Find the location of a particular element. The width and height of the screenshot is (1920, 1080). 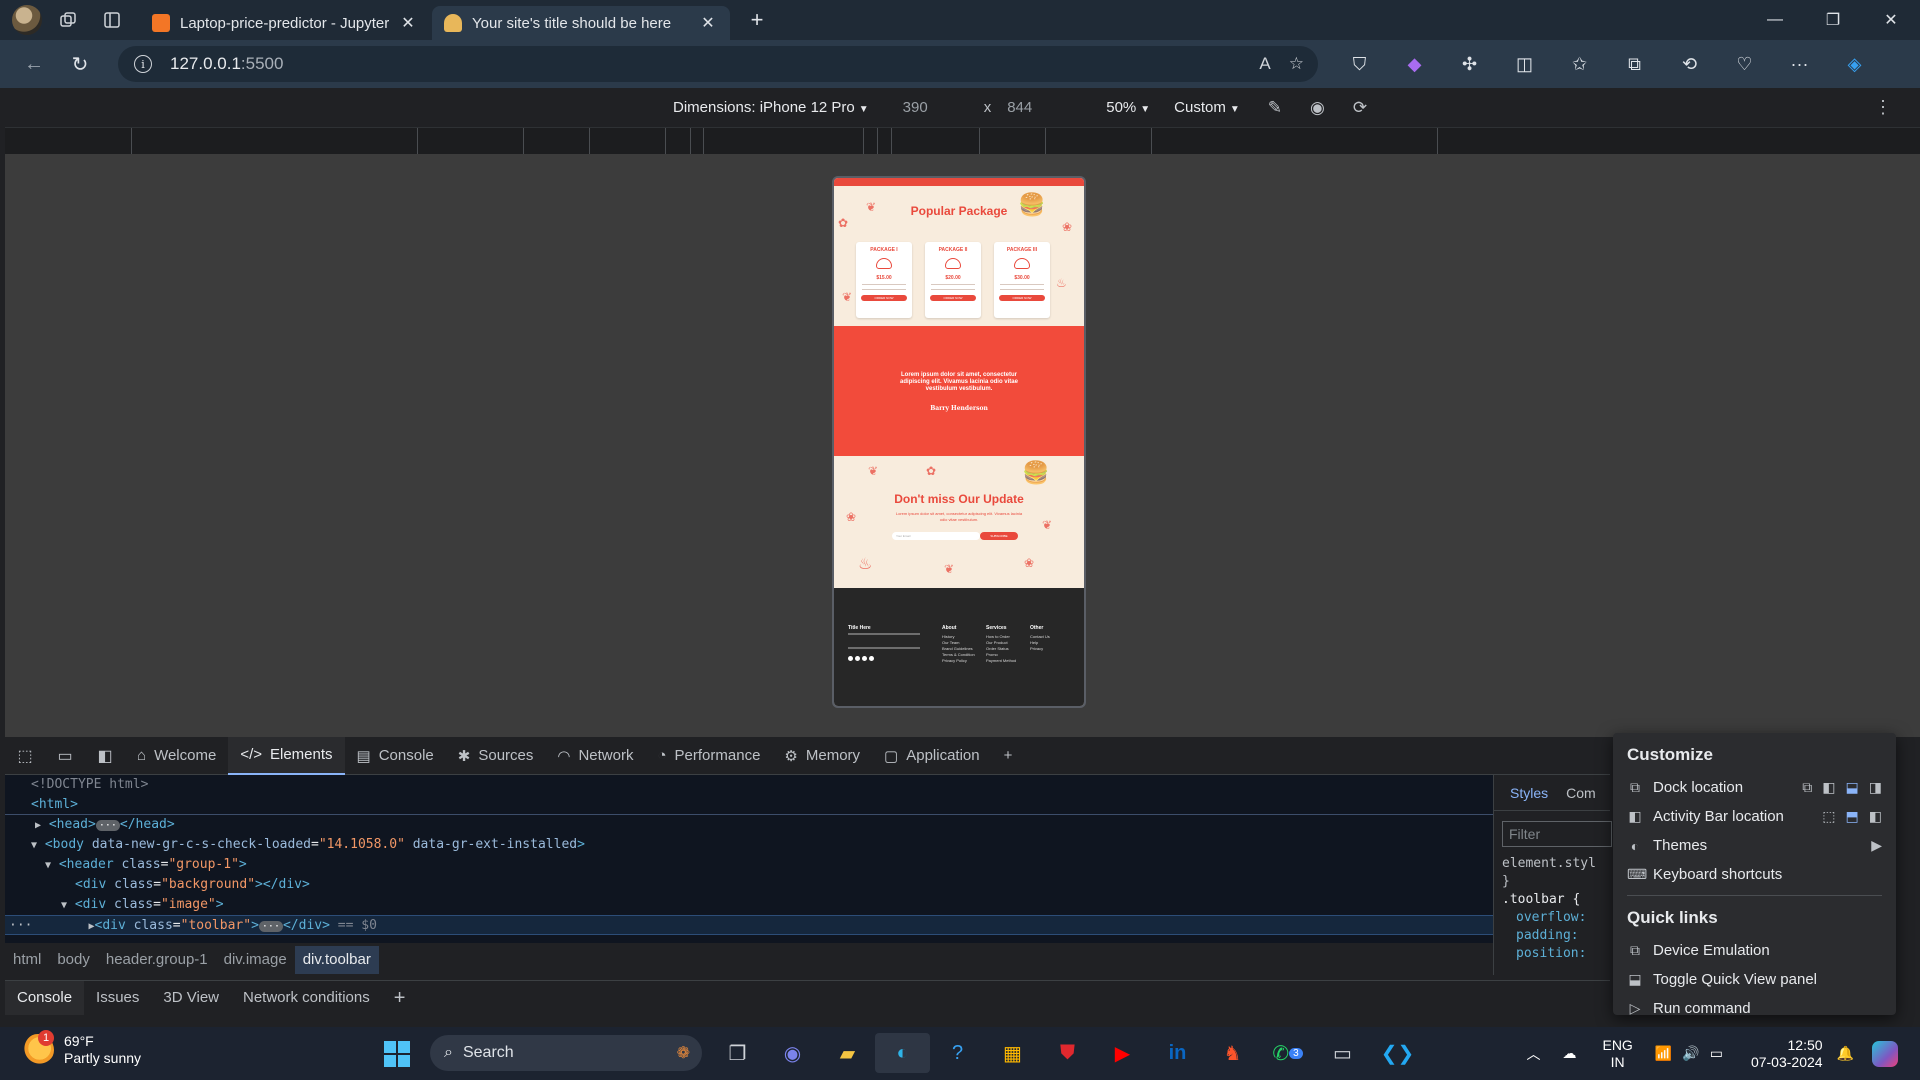

breadcrumb-item-current: div.toolbar is located at coordinates (336, 960).